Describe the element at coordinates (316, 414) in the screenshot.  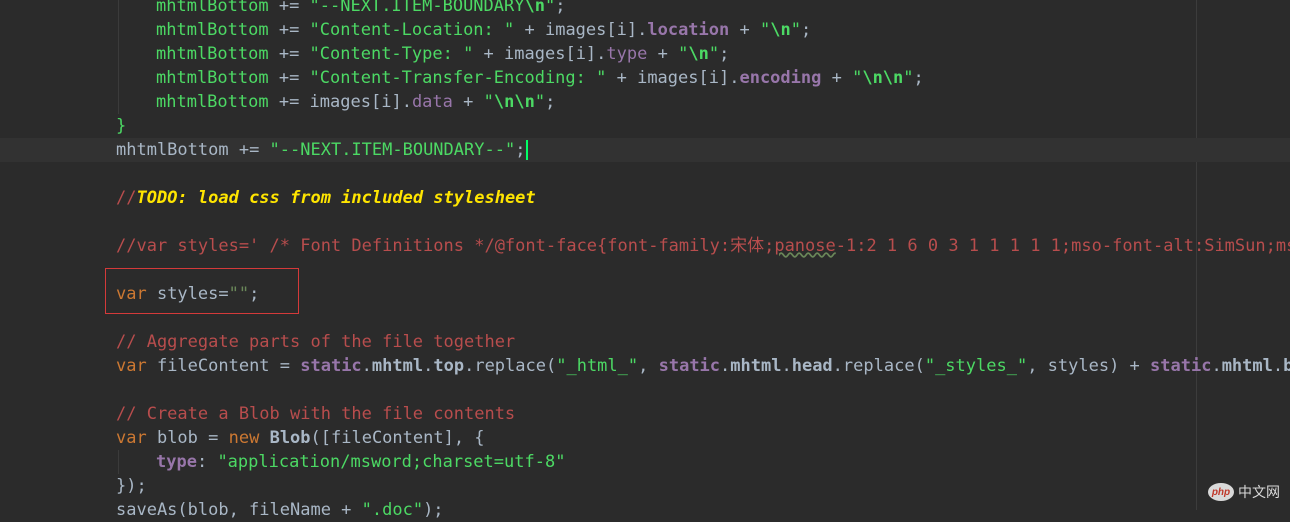
I see `code-token: // Create a Blob with the file contents` at that location.